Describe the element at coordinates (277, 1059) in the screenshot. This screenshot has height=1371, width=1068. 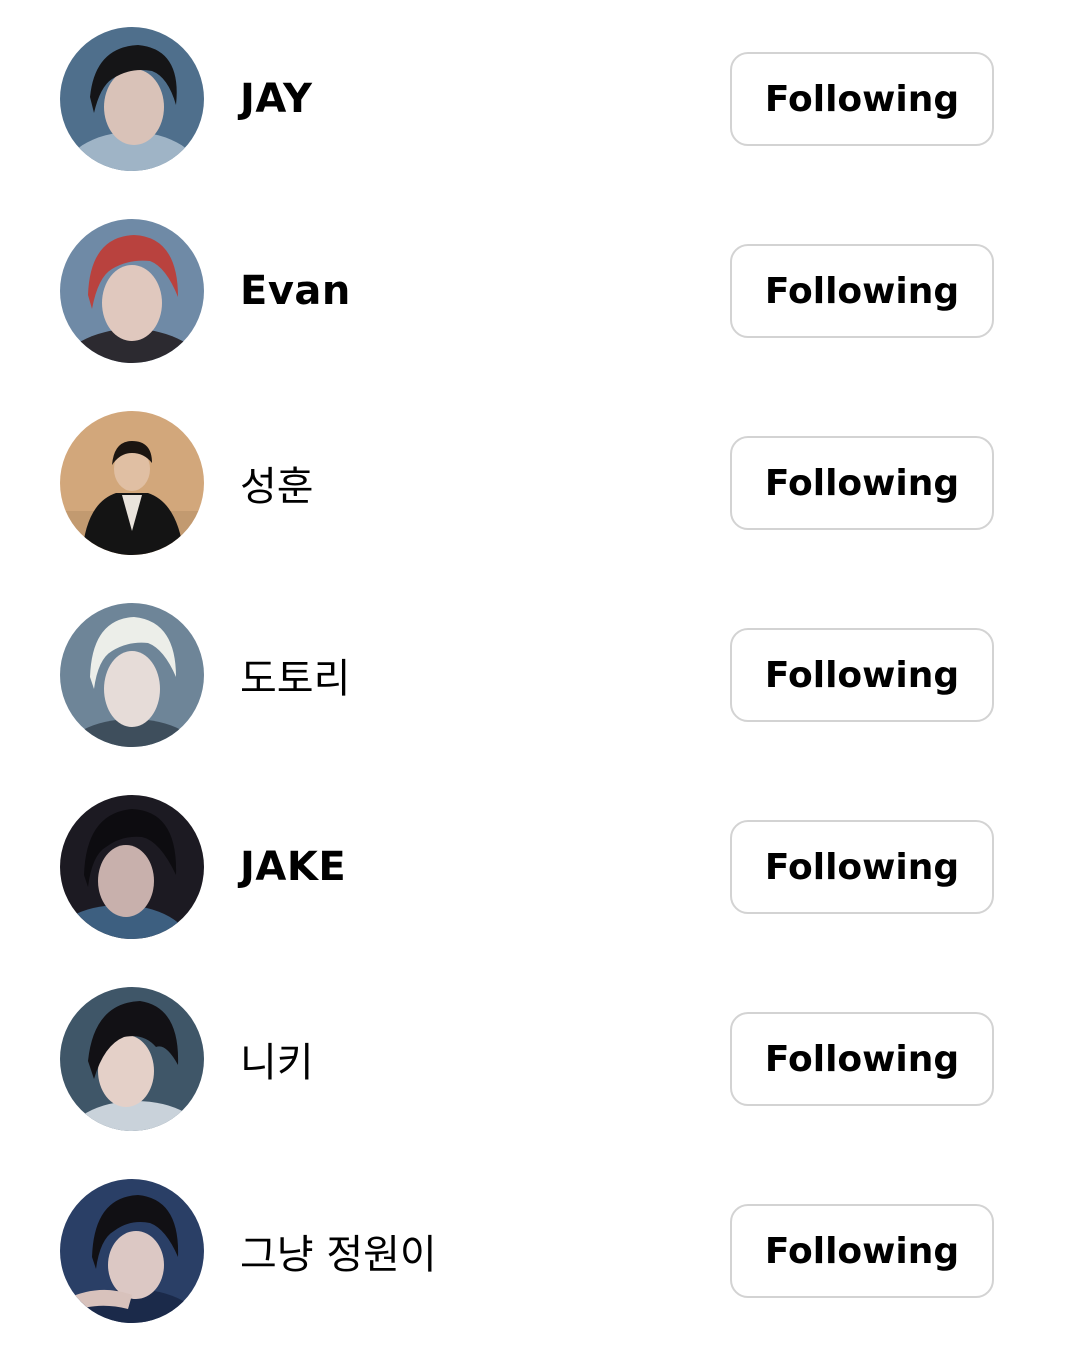
I see `user-name: 니키` at that location.